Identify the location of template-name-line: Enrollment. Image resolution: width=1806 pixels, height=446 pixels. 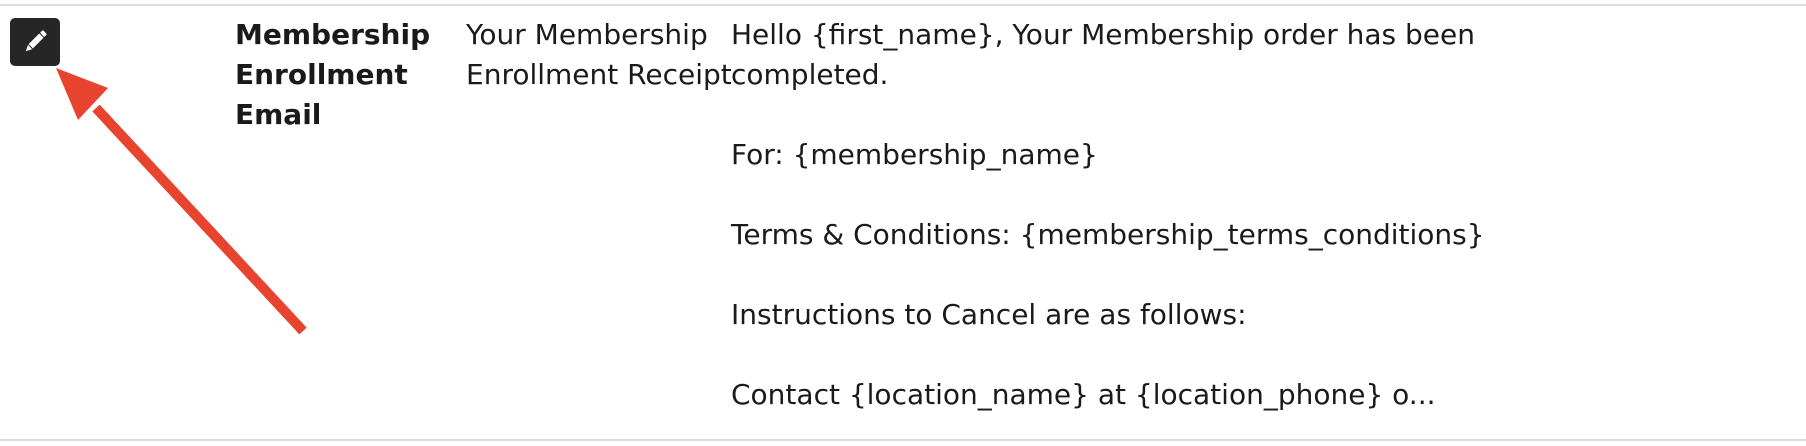
(321, 74).